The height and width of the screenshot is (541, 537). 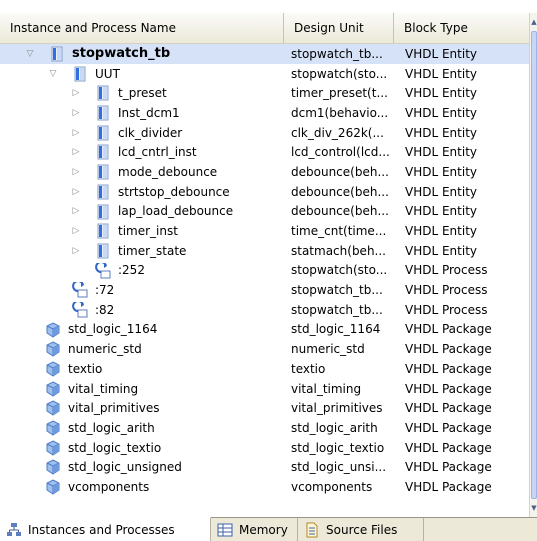 I want to click on tree-row: vital_timing vital_timing VHDL Package, so click(x=264, y=389).